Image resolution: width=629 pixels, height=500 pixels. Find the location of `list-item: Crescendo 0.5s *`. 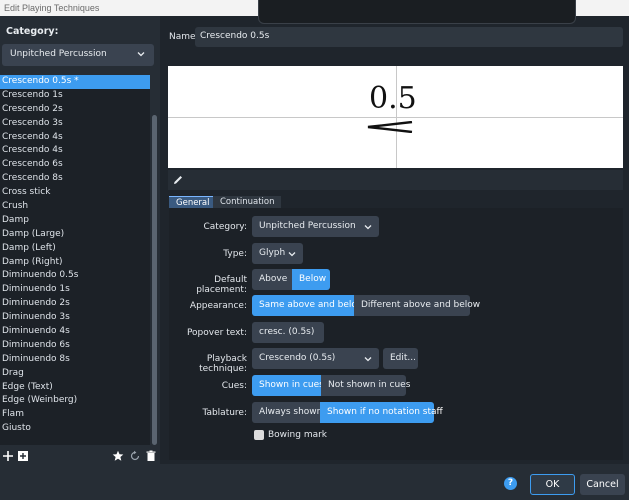

list-item: Crescendo 0.5s * is located at coordinates (75, 82).